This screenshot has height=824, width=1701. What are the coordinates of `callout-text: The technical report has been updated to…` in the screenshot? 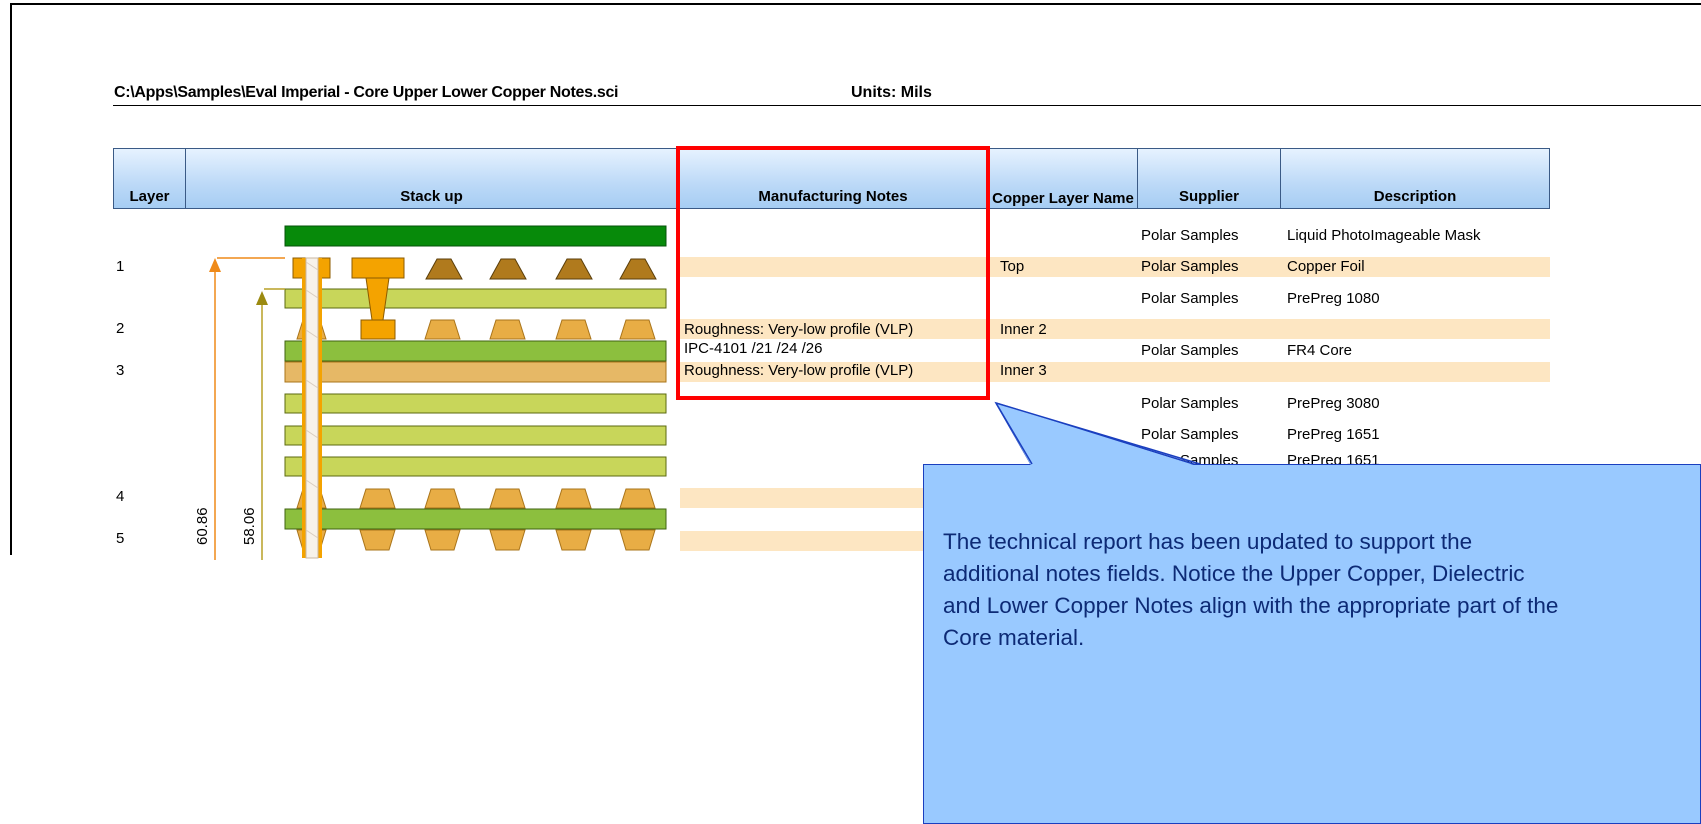 It's located at (1251, 589).